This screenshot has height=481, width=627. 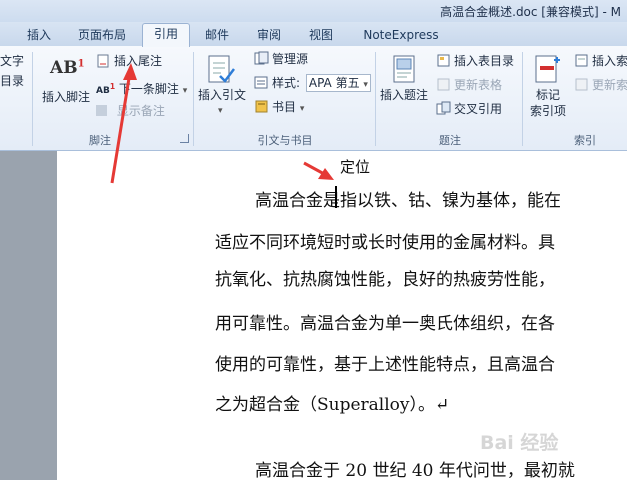 I want to click on tab-view: 视图, so click(x=321, y=35).